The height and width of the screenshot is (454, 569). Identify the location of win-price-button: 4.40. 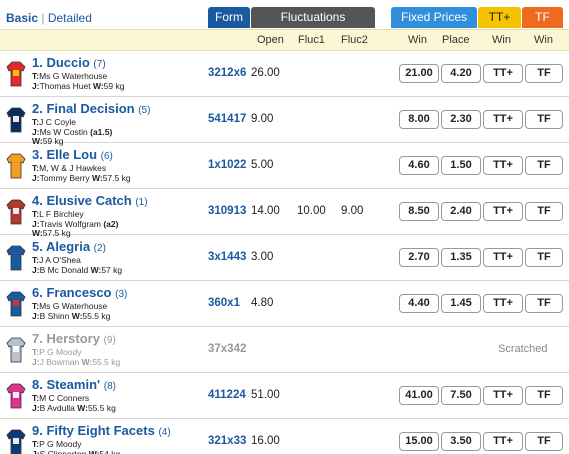
(419, 303).